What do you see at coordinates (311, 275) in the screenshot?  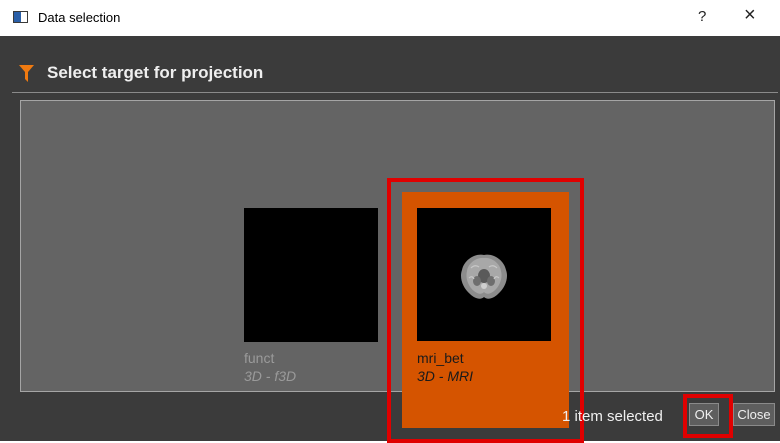 I see `item-thumbnail` at bounding box center [311, 275].